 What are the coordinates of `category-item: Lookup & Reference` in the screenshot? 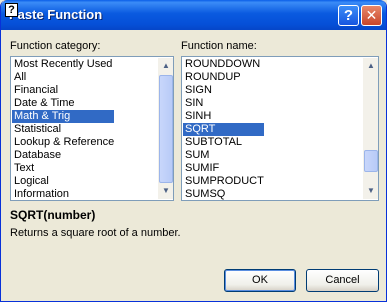 It's located at (63, 142).